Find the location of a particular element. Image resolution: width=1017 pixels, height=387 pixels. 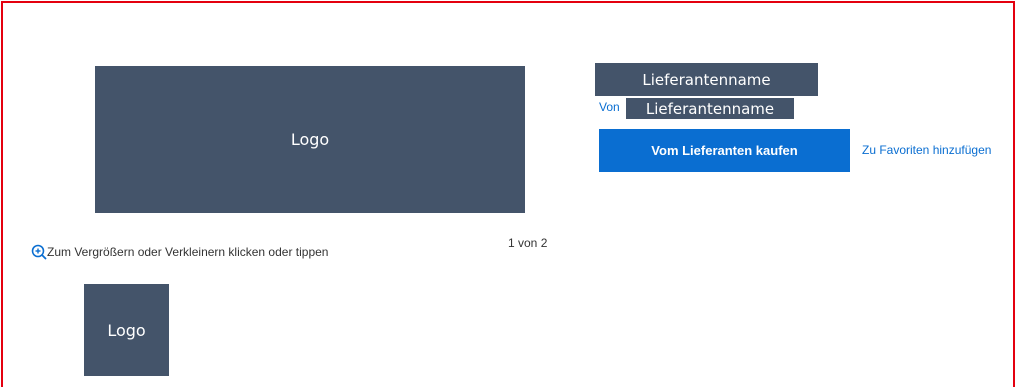

image-pager: 1 von 2 is located at coordinates (528, 243).